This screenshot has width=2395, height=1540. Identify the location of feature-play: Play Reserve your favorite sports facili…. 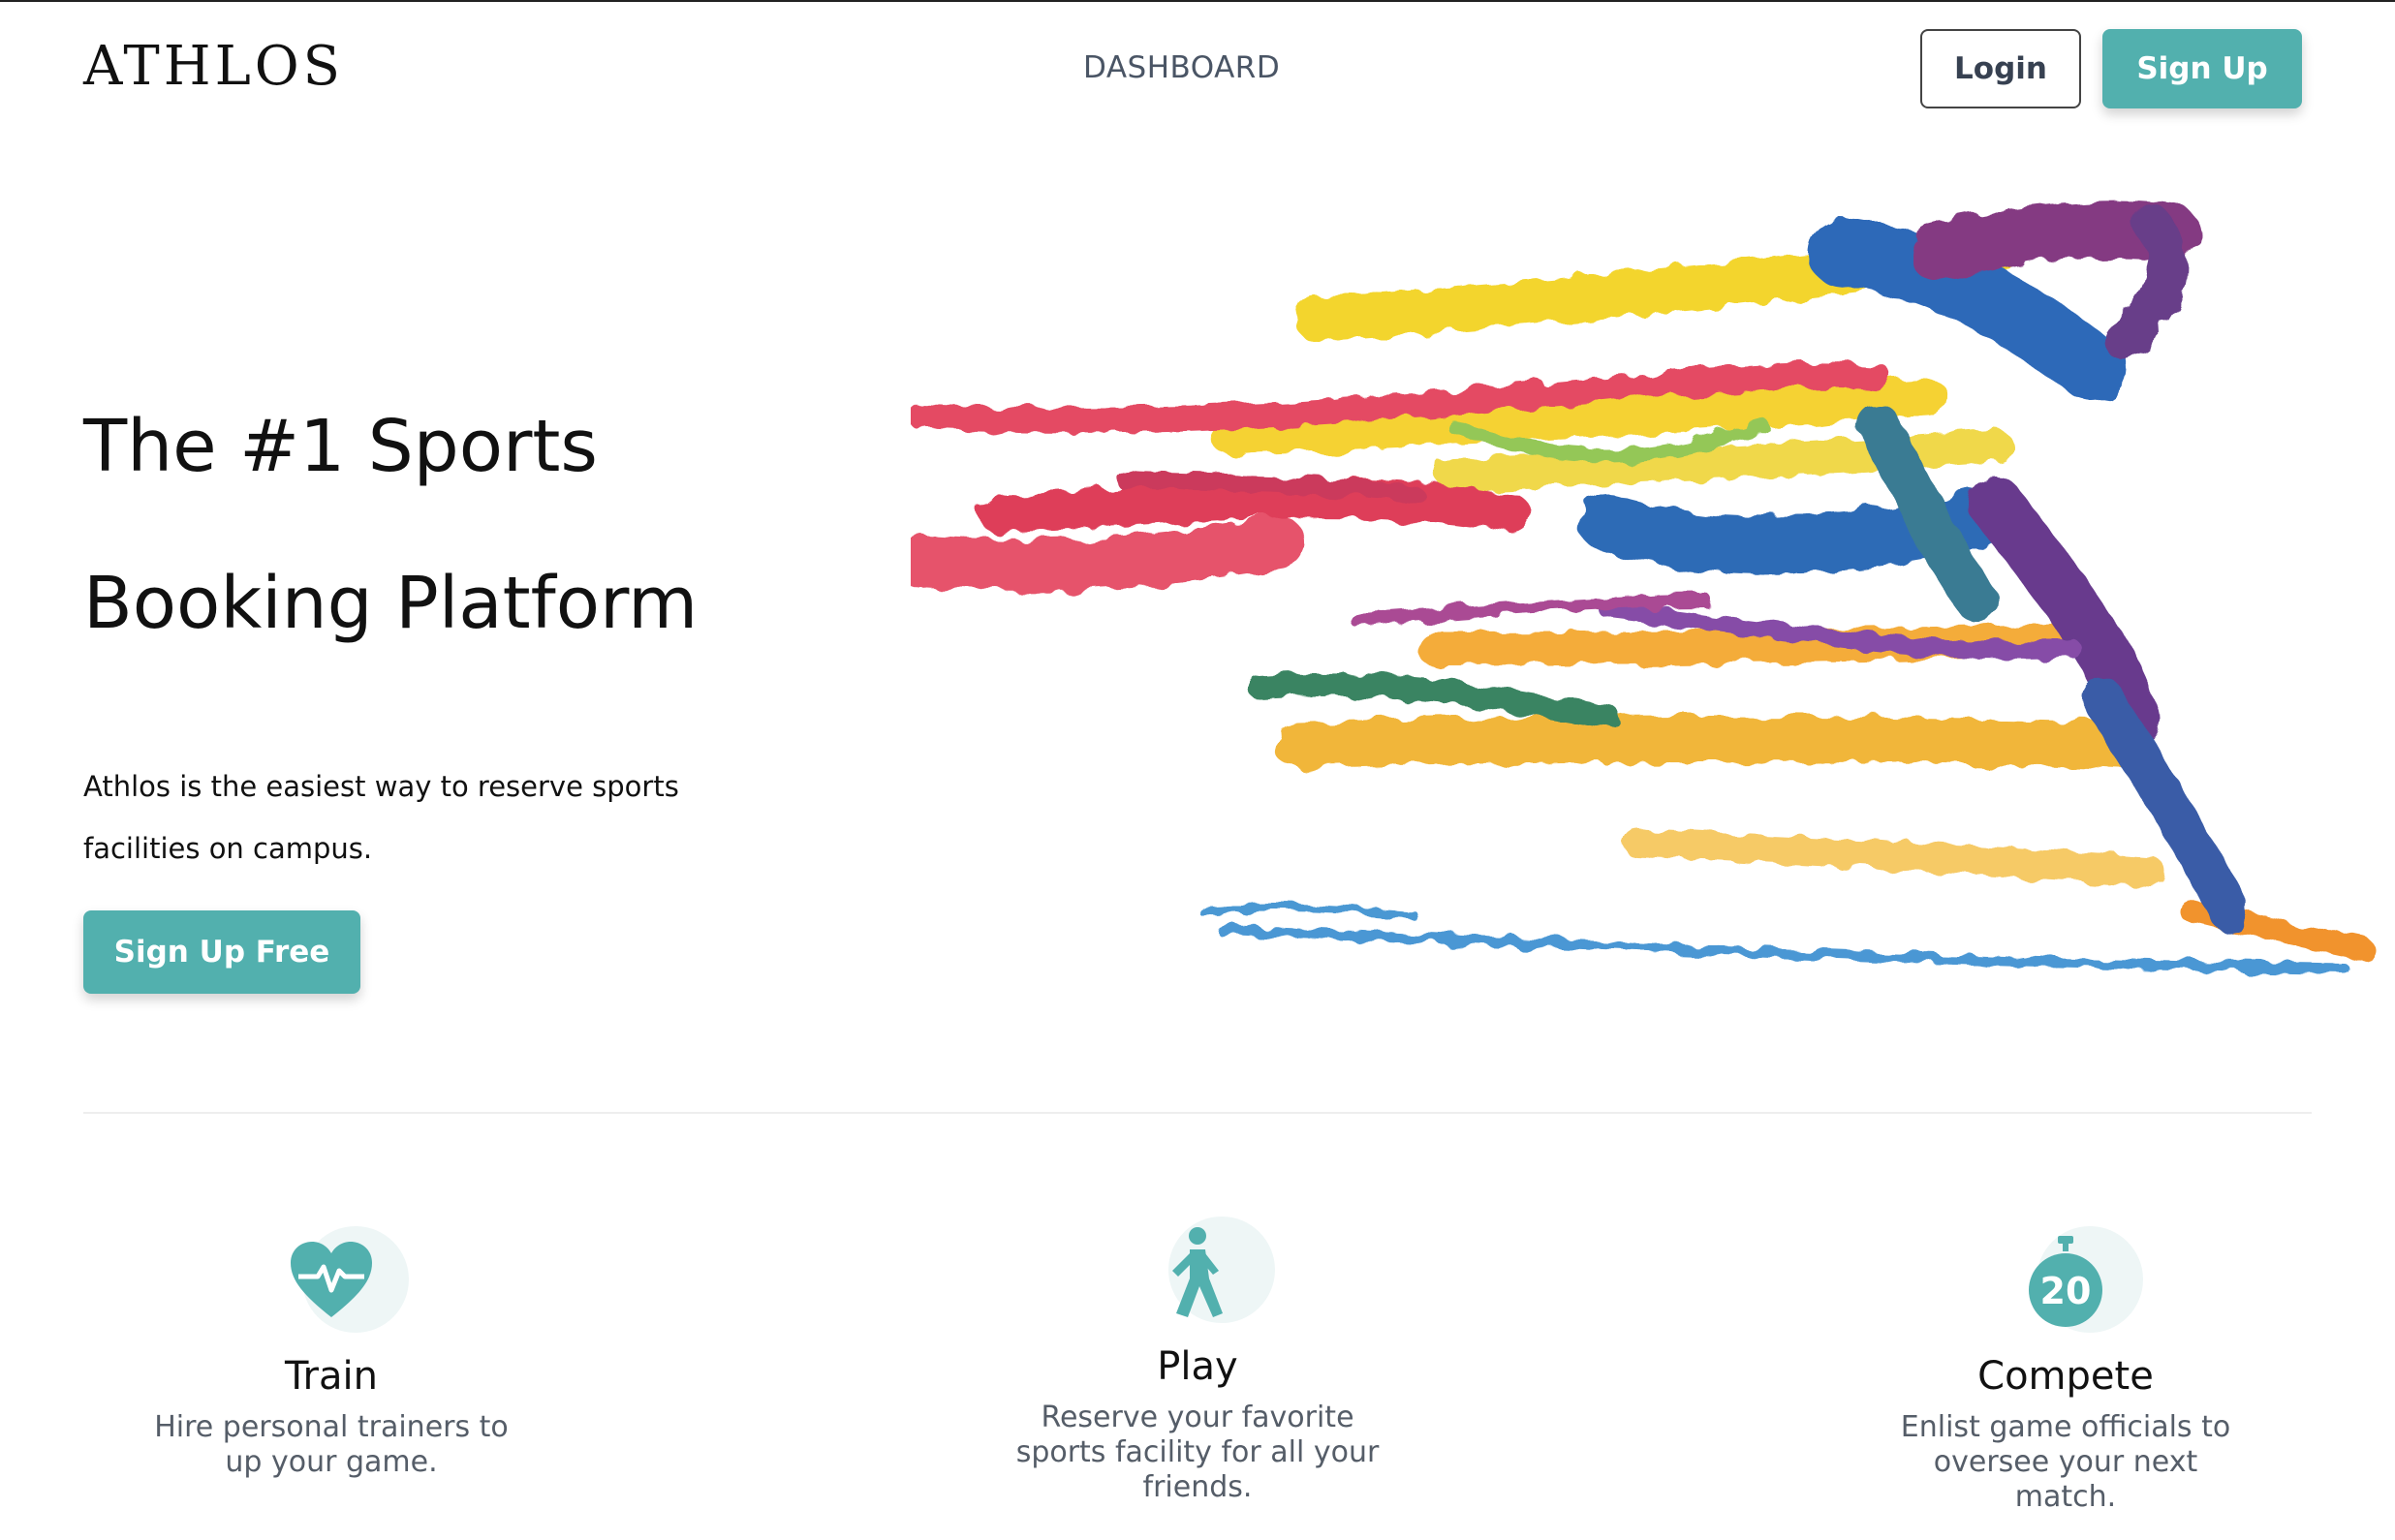
(1197, 1358).